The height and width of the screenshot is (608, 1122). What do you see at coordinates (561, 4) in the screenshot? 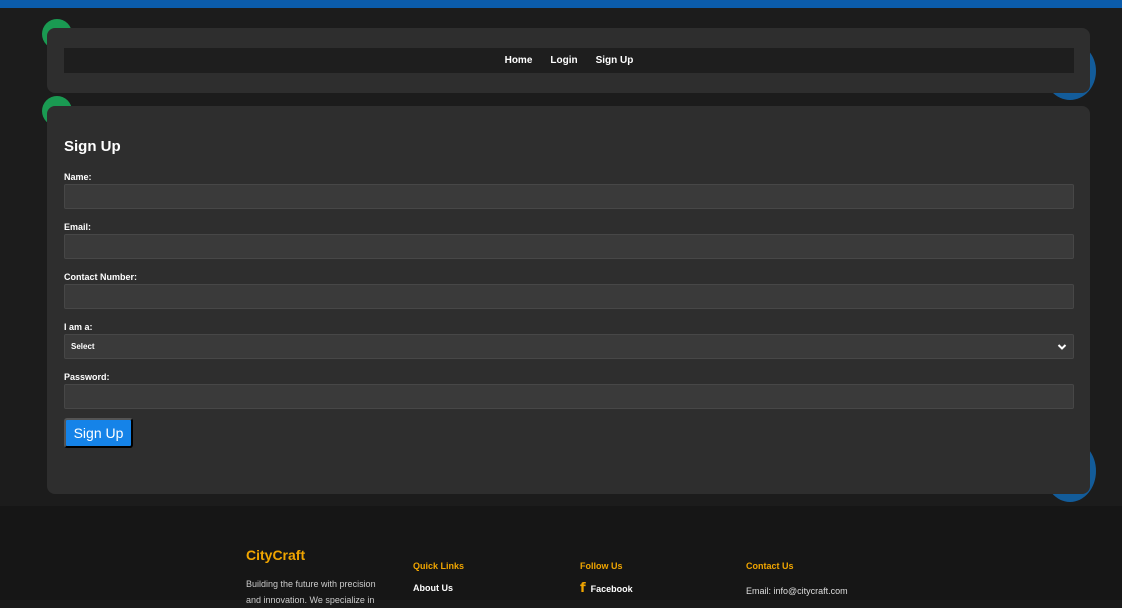
I see `top-accent-bar` at bounding box center [561, 4].